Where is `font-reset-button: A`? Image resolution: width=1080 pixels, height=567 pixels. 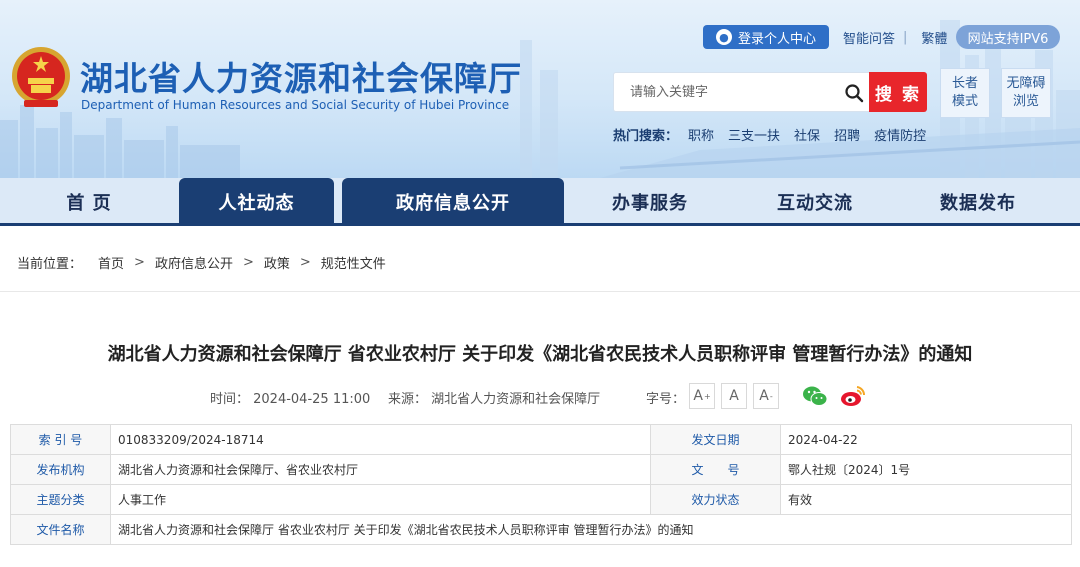 font-reset-button: A is located at coordinates (734, 396).